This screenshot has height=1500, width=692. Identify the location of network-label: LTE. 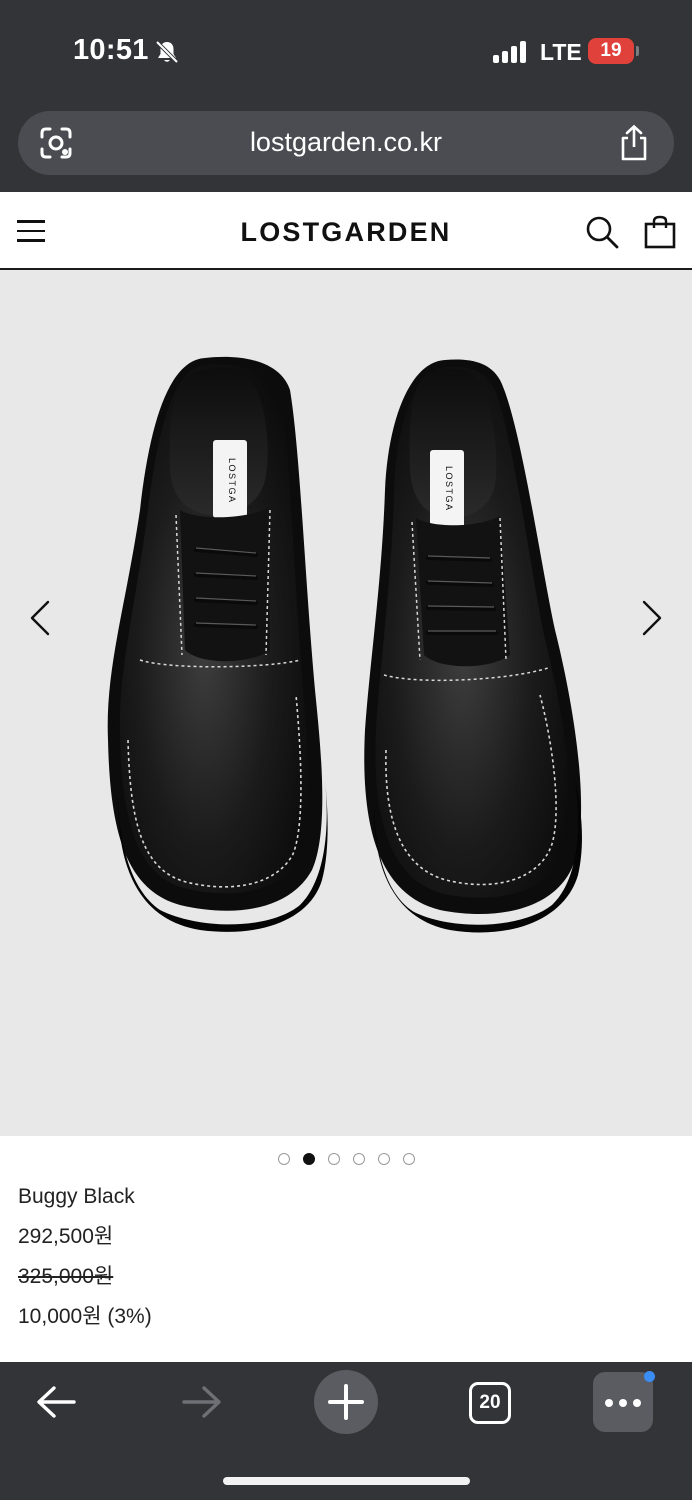
(561, 52).